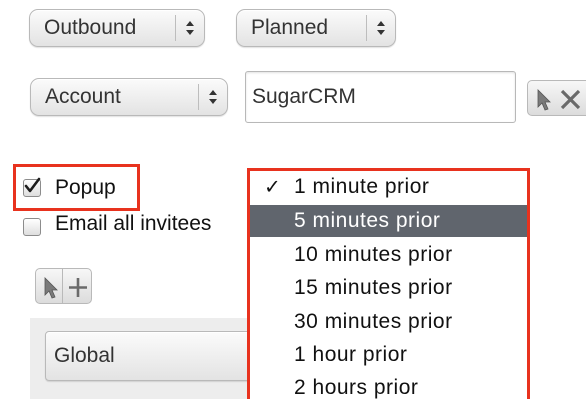 Image resolution: width=586 pixels, height=399 pixels. What do you see at coordinates (273, 187) in the screenshot?
I see `checkmark-icon: ✓` at bounding box center [273, 187].